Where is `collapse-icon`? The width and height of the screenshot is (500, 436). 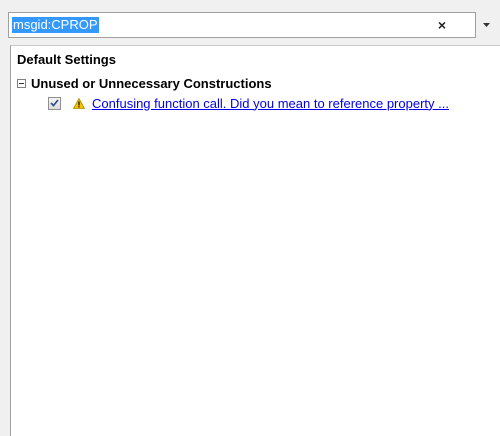
collapse-icon is located at coordinates (21, 83).